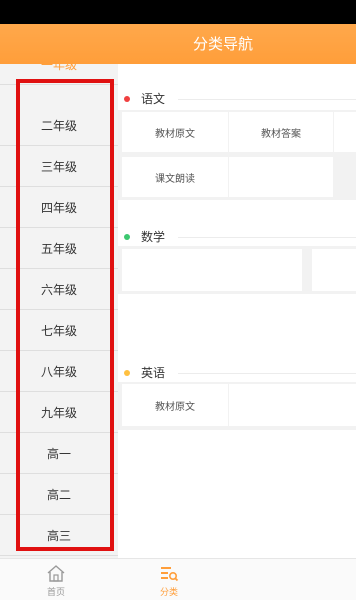  What do you see at coordinates (178, 44) in the screenshot?
I see `header-bar: 分类导航` at bounding box center [178, 44].